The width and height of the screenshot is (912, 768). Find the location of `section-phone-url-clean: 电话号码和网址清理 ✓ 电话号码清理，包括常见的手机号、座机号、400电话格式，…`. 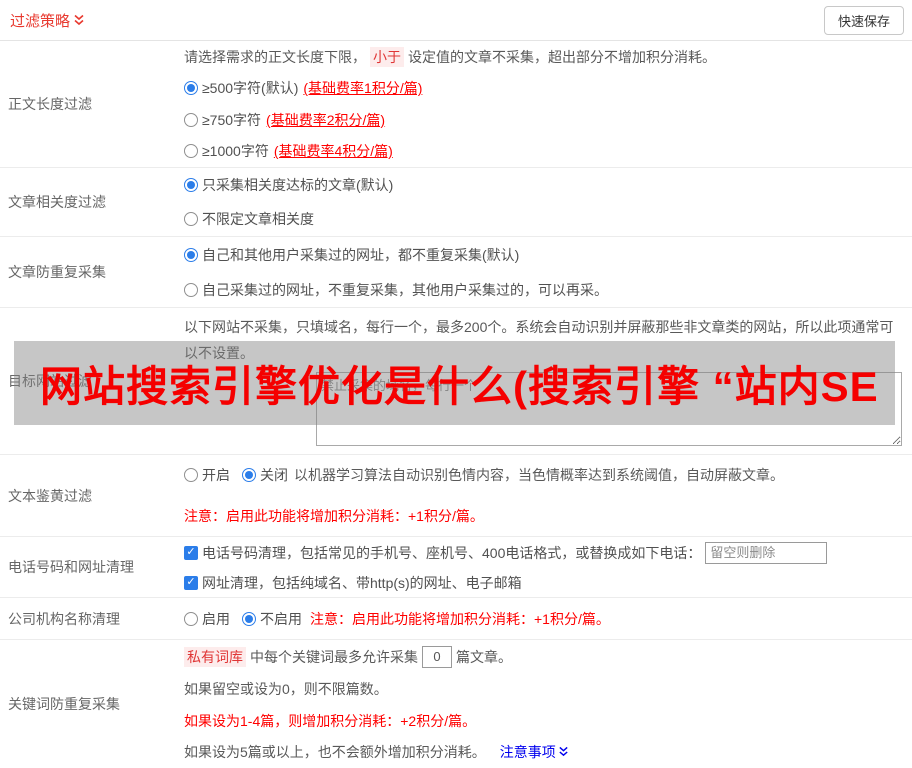

section-phone-url-clean: 电话号码和网址清理 ✓ 电话号码清理，包括常见的手机号、座机号、400电话格式，… is located at coordinates (456, 567).